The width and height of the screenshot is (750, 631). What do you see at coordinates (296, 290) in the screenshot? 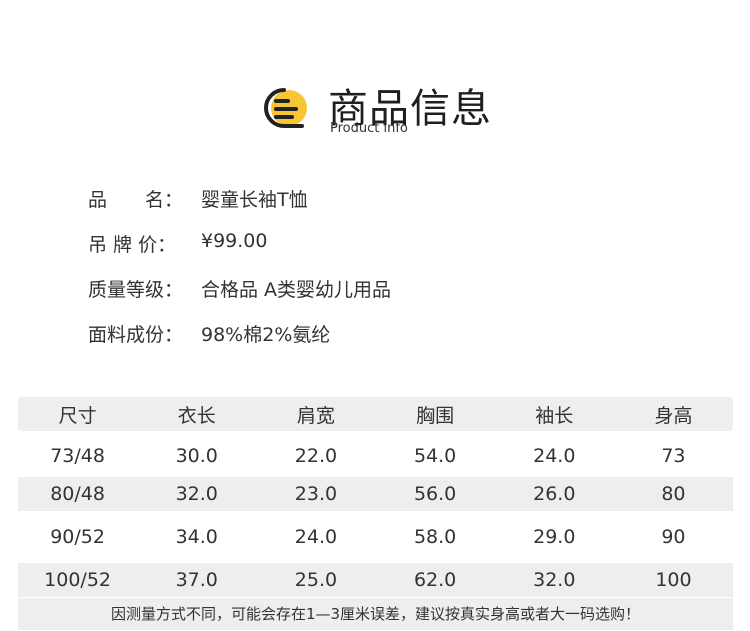
I see `info-value: 合格品 A类婴幼儿用品` at bounding box center [296, 290].